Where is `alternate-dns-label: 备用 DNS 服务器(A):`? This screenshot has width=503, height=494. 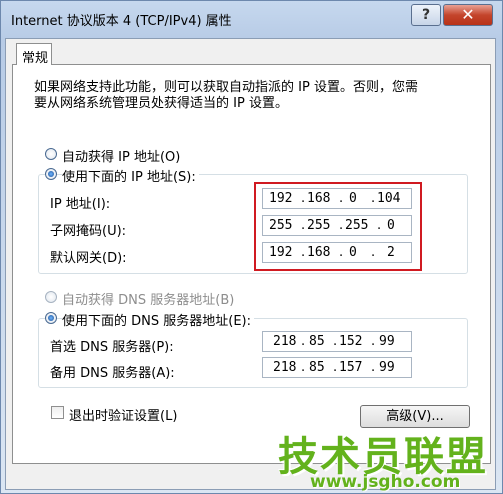 alternate-dns-label: 备用 DNS 服务器(A): is located at coordinates (112, 373).